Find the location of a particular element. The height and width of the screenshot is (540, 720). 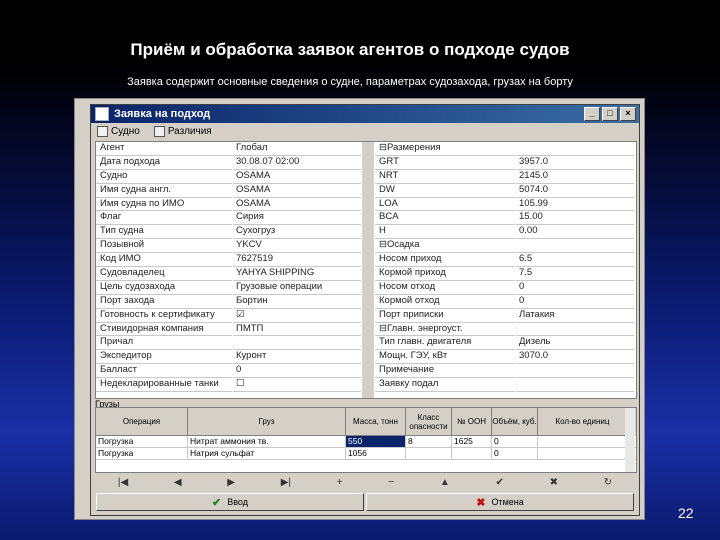

property-value: Сухогруз is located at coordinates (297, 232).